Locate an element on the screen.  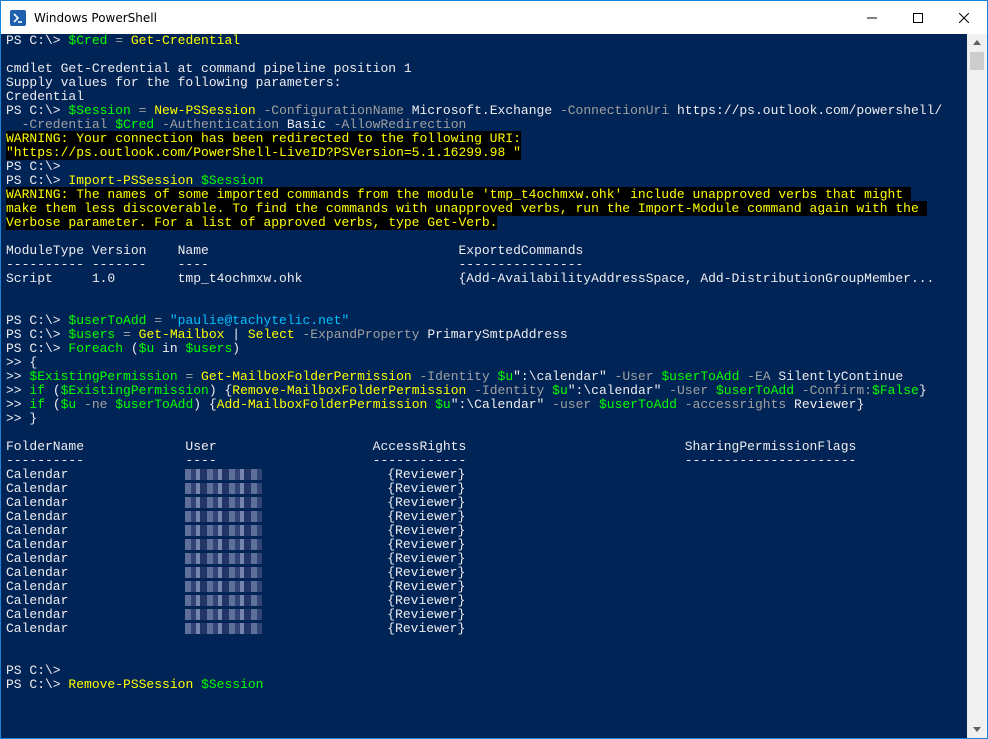
console-token: $ExistingPermission is located at coordinates (134, 390).